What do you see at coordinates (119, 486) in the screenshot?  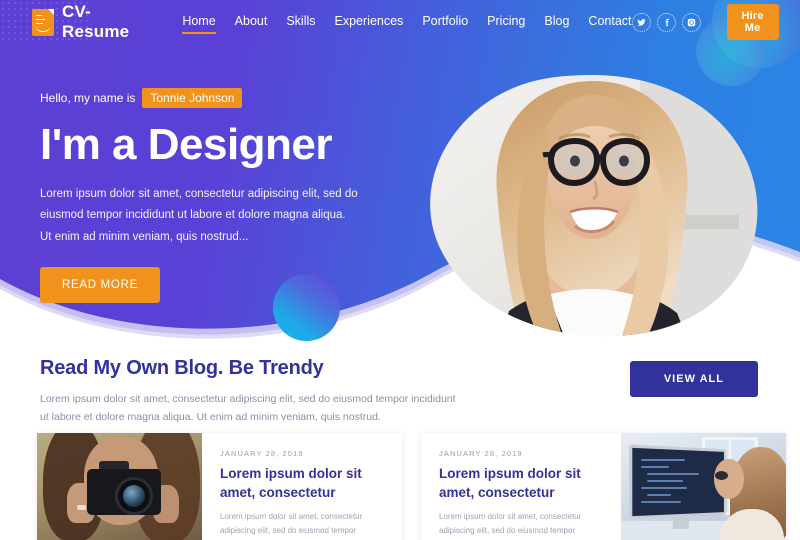 I see `blog-card-image-photographer` at bounding box center [119, 486].